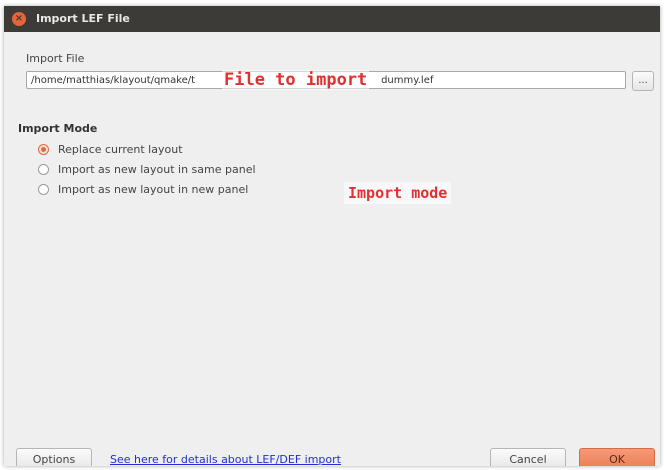 The height and width of the screenshot is (470, 664). What do you see at coordinates (617, 457) in the screenshot?
I see `ok-button: OK` at bounding box center [617, 457].